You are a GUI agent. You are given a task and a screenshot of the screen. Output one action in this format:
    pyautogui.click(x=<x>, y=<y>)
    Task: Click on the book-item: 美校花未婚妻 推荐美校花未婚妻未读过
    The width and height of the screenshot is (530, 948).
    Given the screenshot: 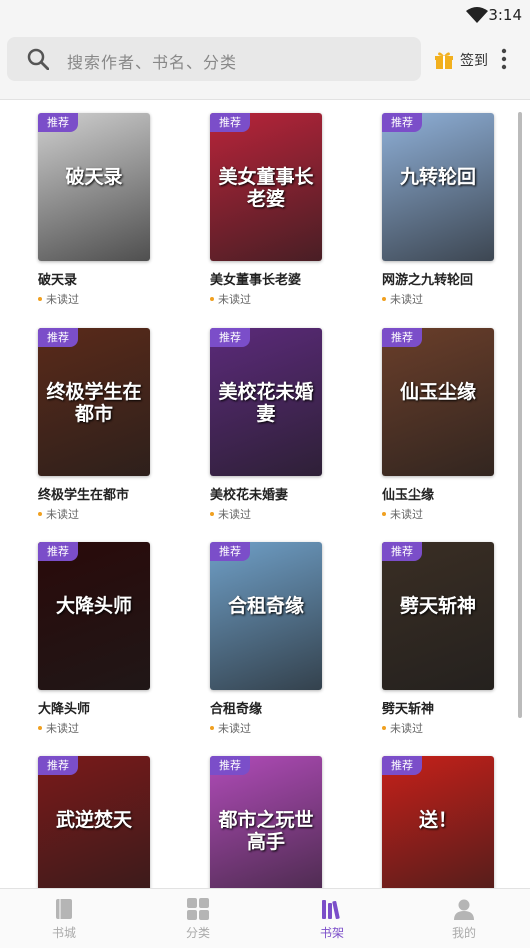 What is the action you would take?
    pyautogui.click(x=266, y=425)
    